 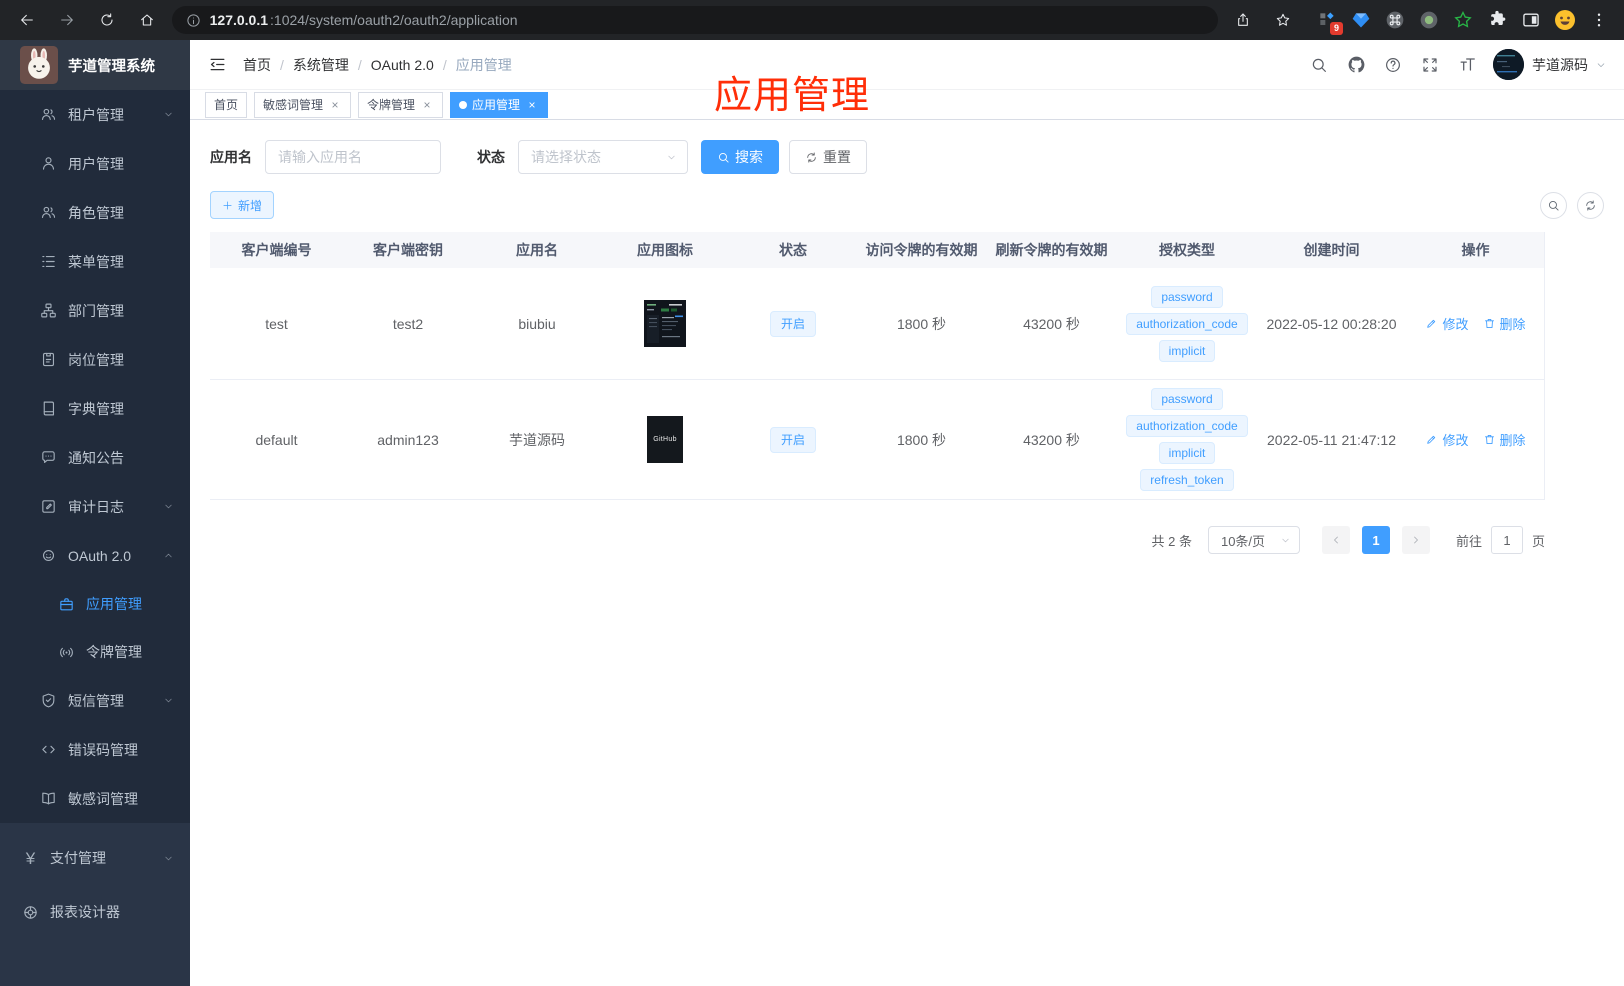 What do you see at coordinates (907, 157) in the screenshot?
I see `filter-form: 应用名 状态 请选择状态 搜索 重置` at bounding box center [907, 157].